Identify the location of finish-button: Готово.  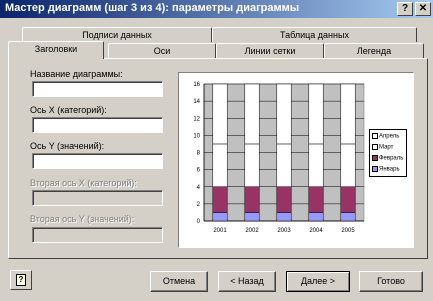
(391, 281).